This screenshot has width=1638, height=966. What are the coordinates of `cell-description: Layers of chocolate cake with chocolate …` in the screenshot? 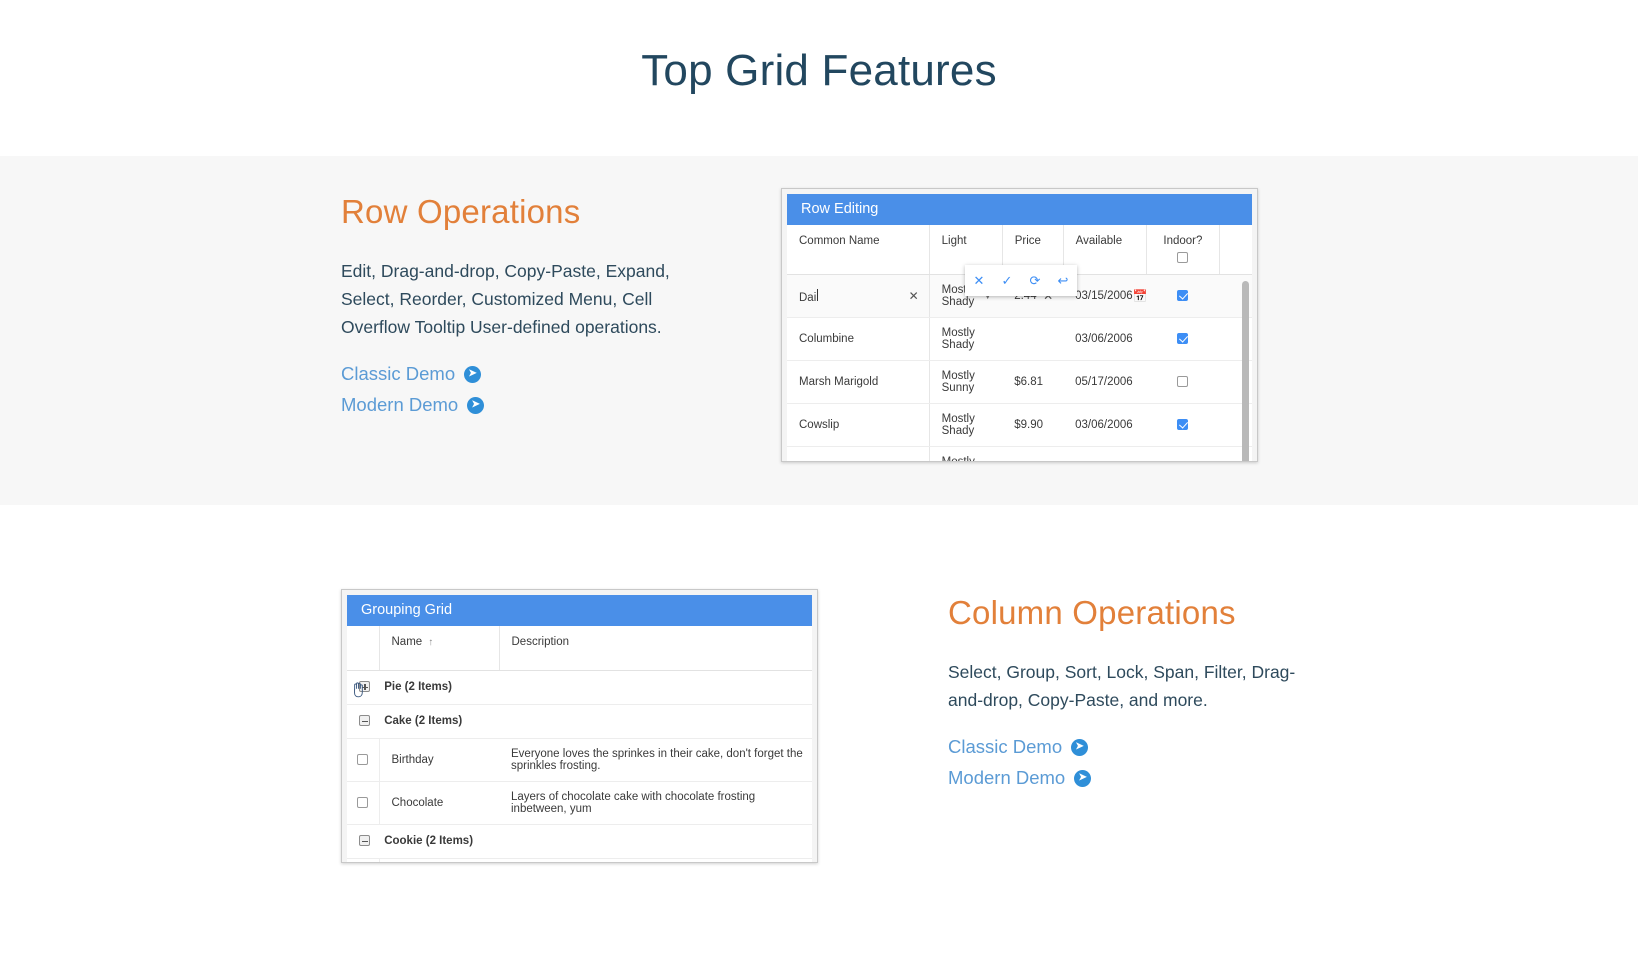 It's located at (655, 803).